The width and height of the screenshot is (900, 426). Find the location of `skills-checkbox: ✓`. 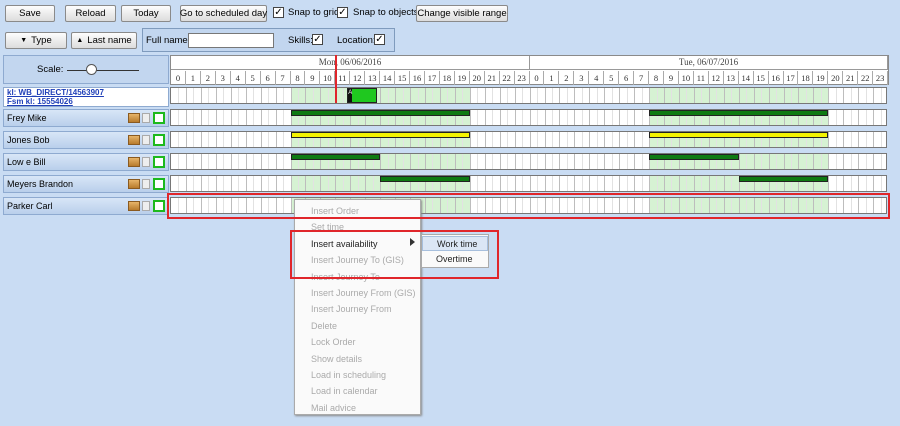

skills-checkbox: ✓ is located at coordinates (317, 39).